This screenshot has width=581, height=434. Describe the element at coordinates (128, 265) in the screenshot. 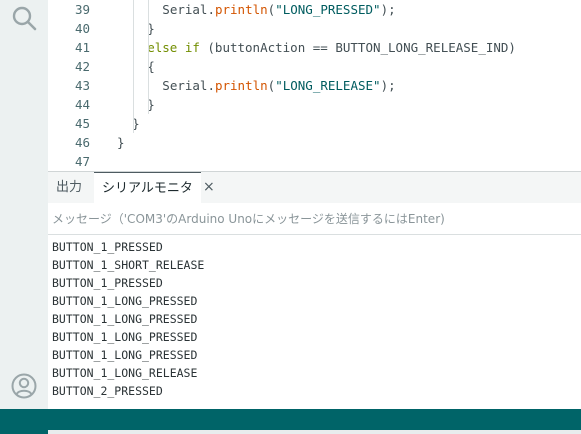

I see `serial-line: BUTTON_1_SHORT_RELEASE` at that location.